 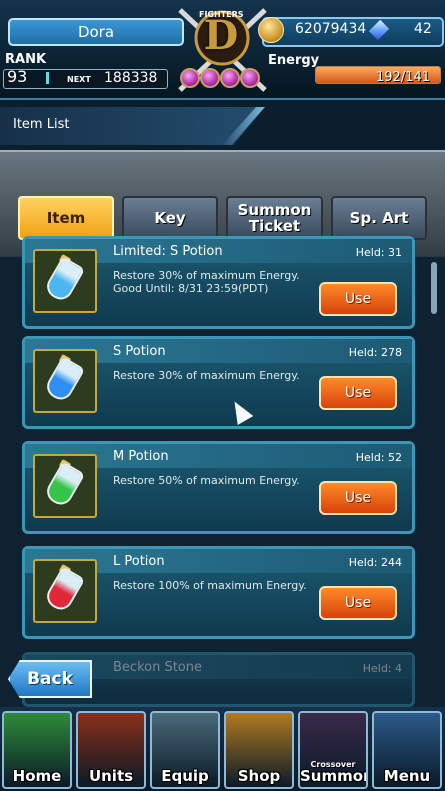 What do you see at coordinates (206, 375) in the screenshot?
I see `item-description: Restore 30% of maximum Energy.` at bounding box center [206, 375].